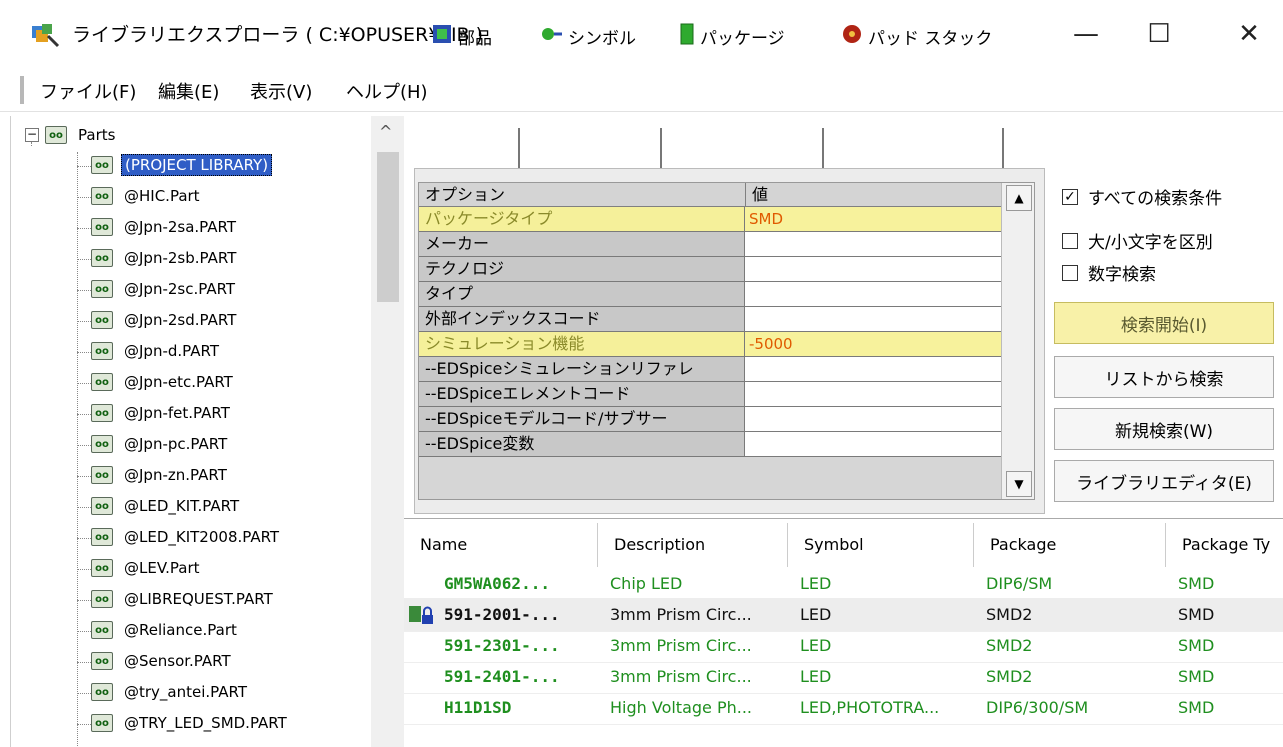  I want to click on column-header-name: Name, so click(501, 545).